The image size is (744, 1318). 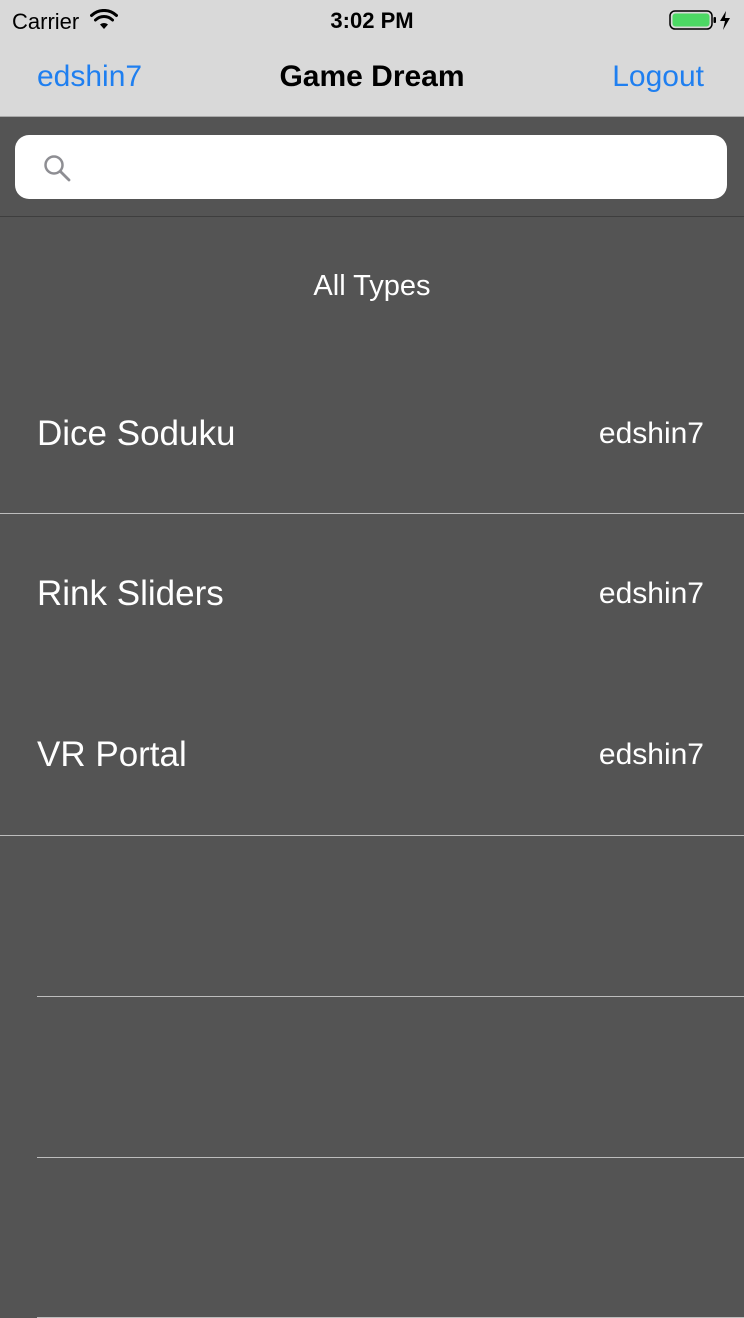 I want to click on table-row: Rink Sliders edshin7, so click(x=372, y=594).